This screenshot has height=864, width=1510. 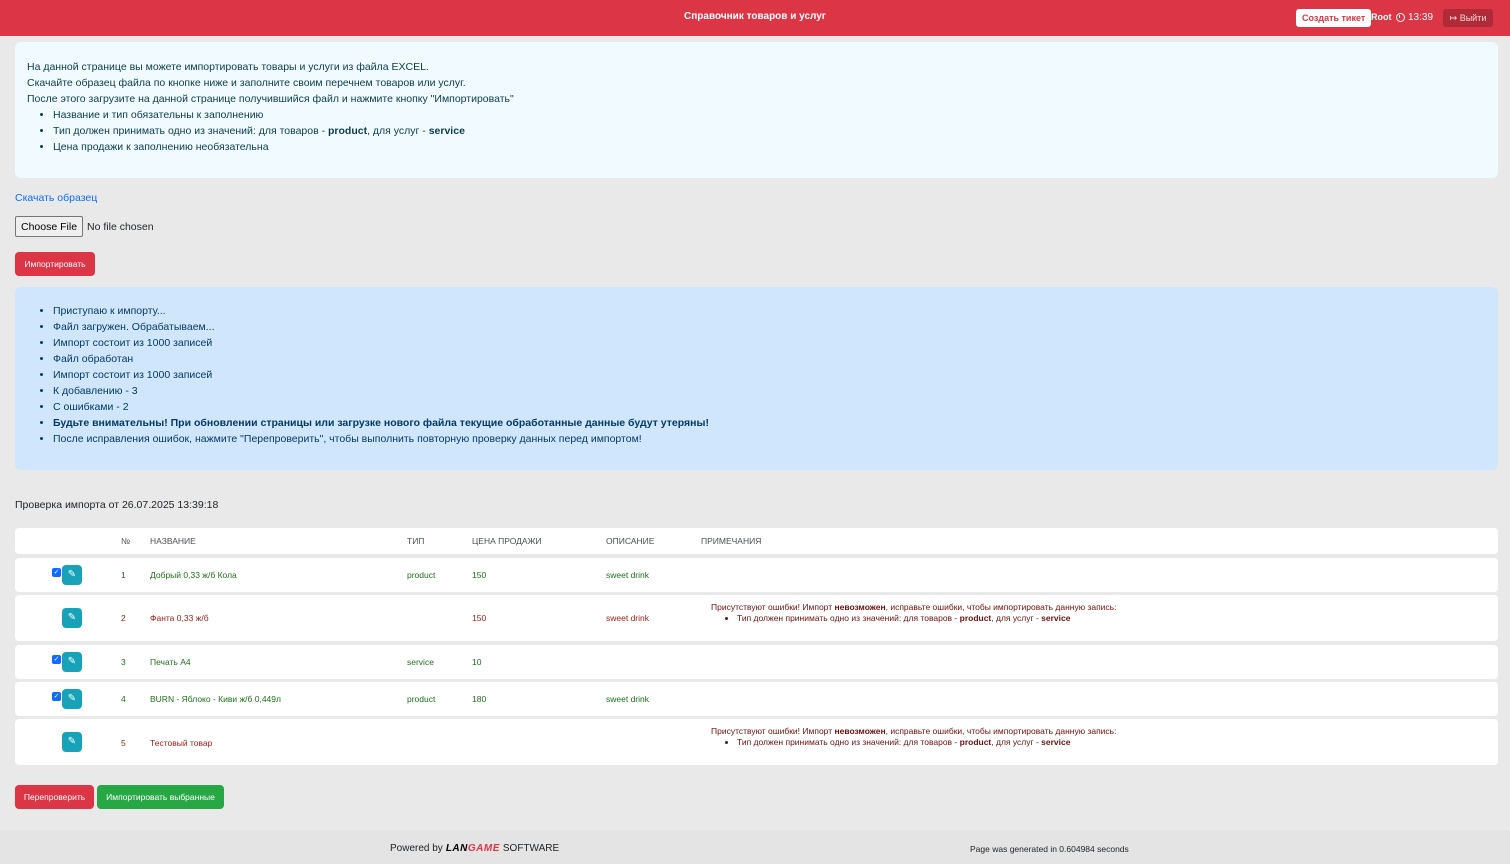 I want to click on col-price: ЦЕНА ПРОДАЖИ, so click(x=507, y=541).